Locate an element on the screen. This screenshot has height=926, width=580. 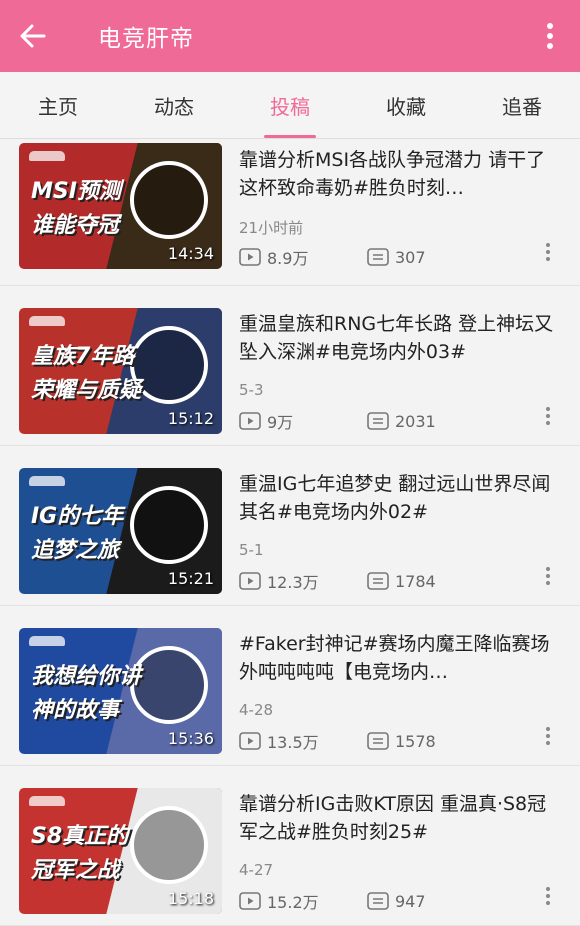
comment-count: 947 is located at coordinates (417, 901).